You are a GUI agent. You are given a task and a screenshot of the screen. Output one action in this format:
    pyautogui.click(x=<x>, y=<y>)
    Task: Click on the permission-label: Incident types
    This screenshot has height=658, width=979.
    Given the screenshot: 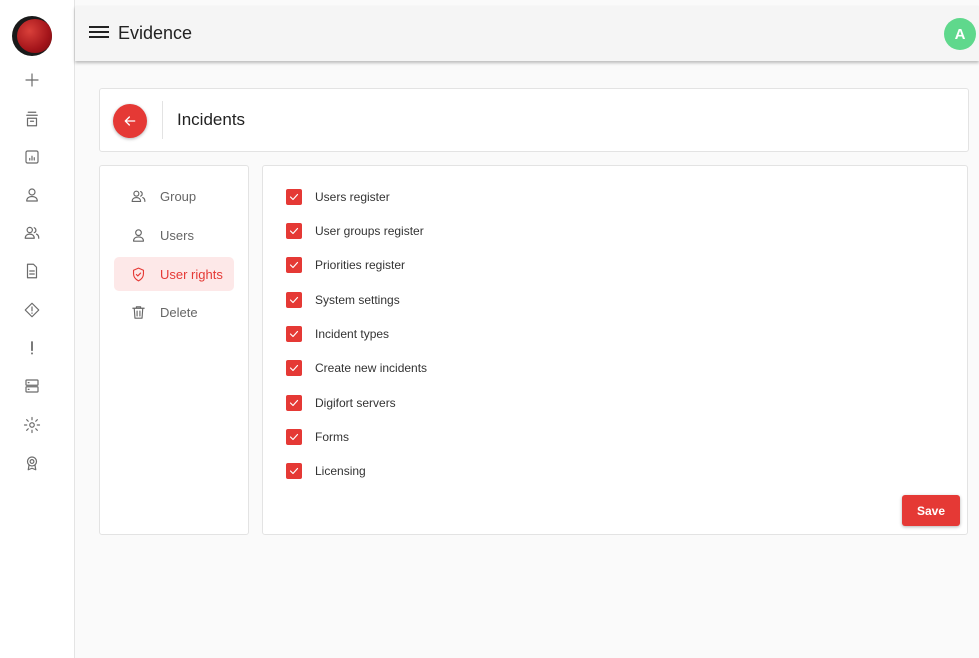 What is the action you would take?
    pyautogui.click(x=352, y=334)
    